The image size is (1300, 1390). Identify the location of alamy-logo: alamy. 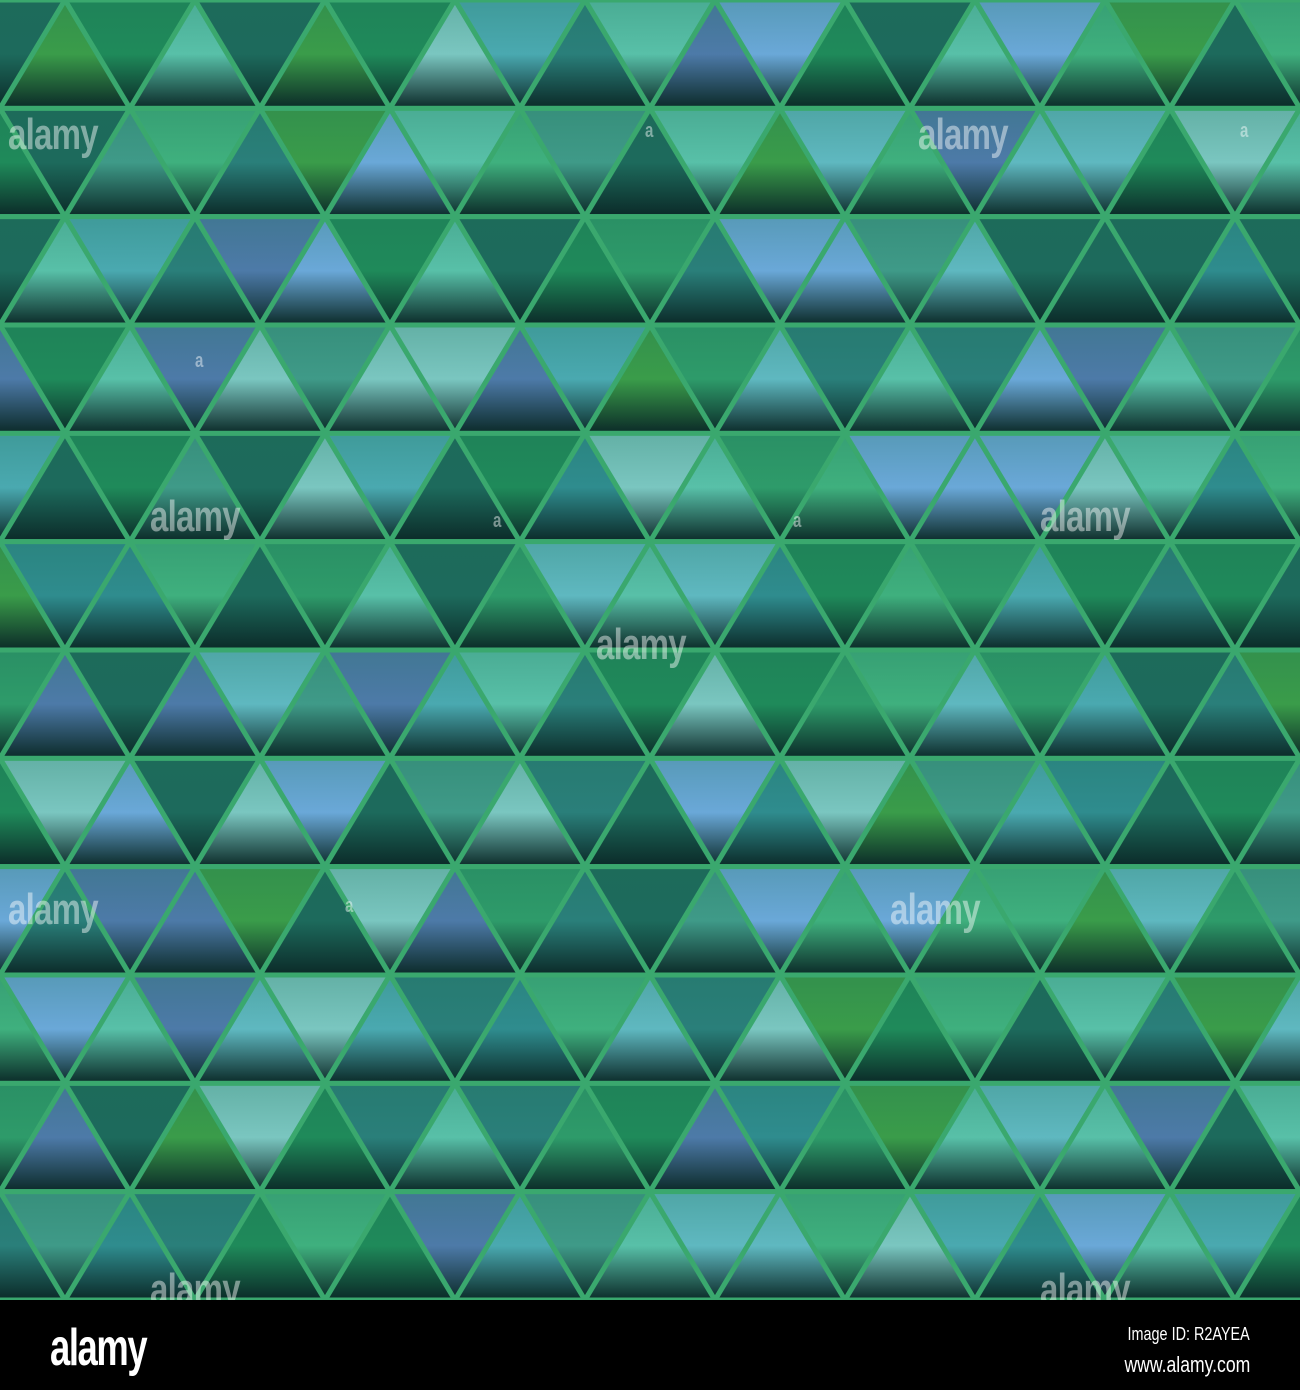
(99, 1348).